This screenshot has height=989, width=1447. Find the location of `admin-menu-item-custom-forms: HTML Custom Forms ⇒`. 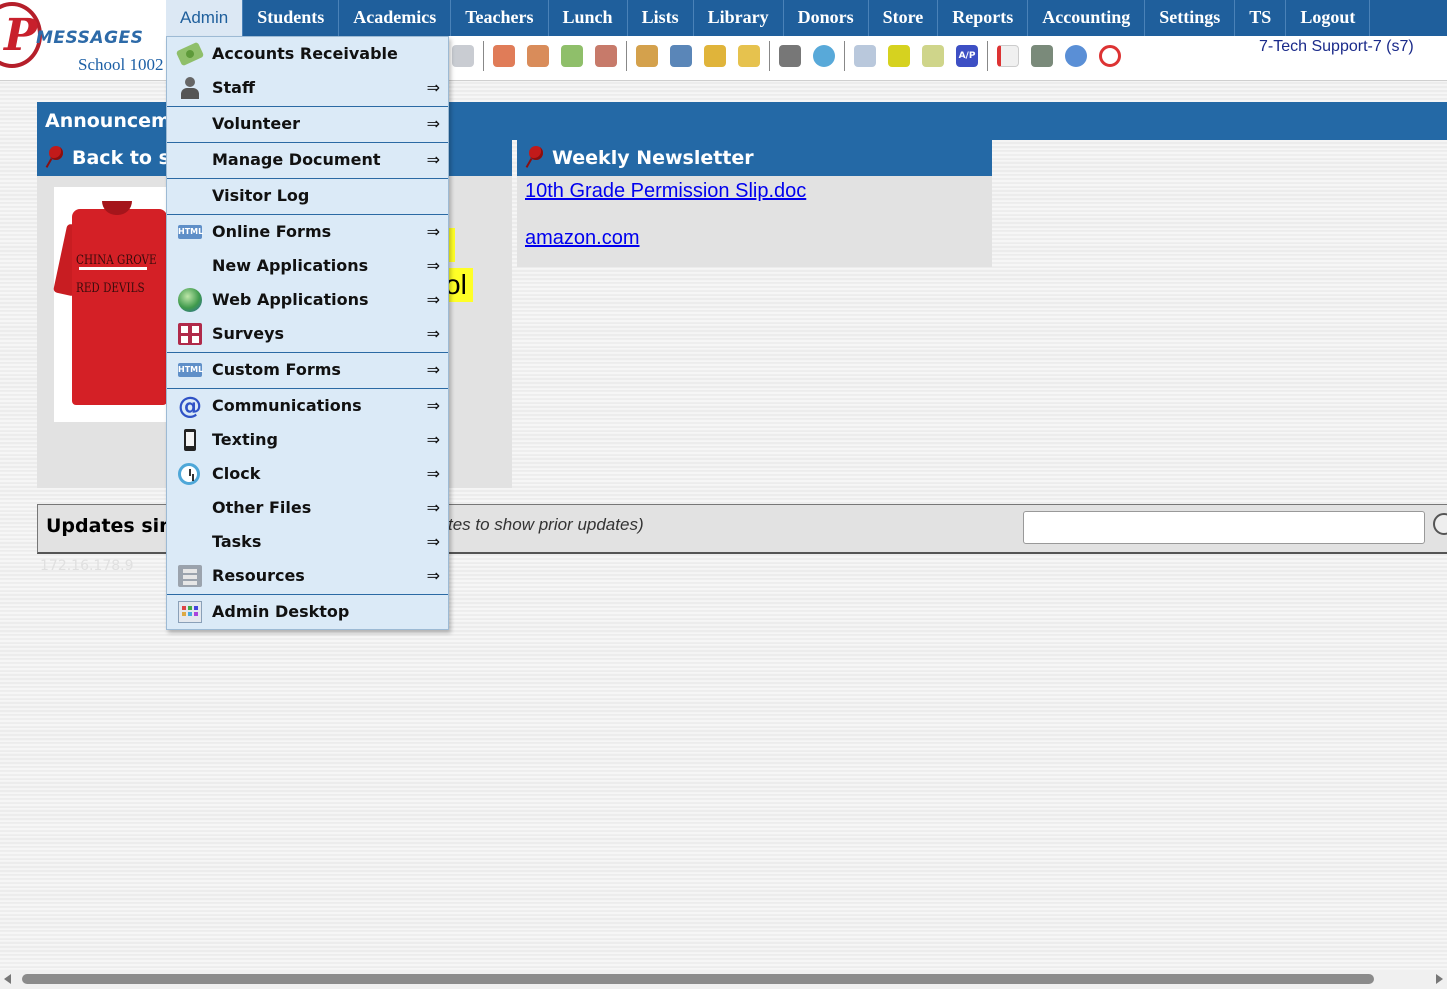

admin-menu-item-custom-forms: HTML Custom Forms ⇒ is located at coordinates (307, 371).